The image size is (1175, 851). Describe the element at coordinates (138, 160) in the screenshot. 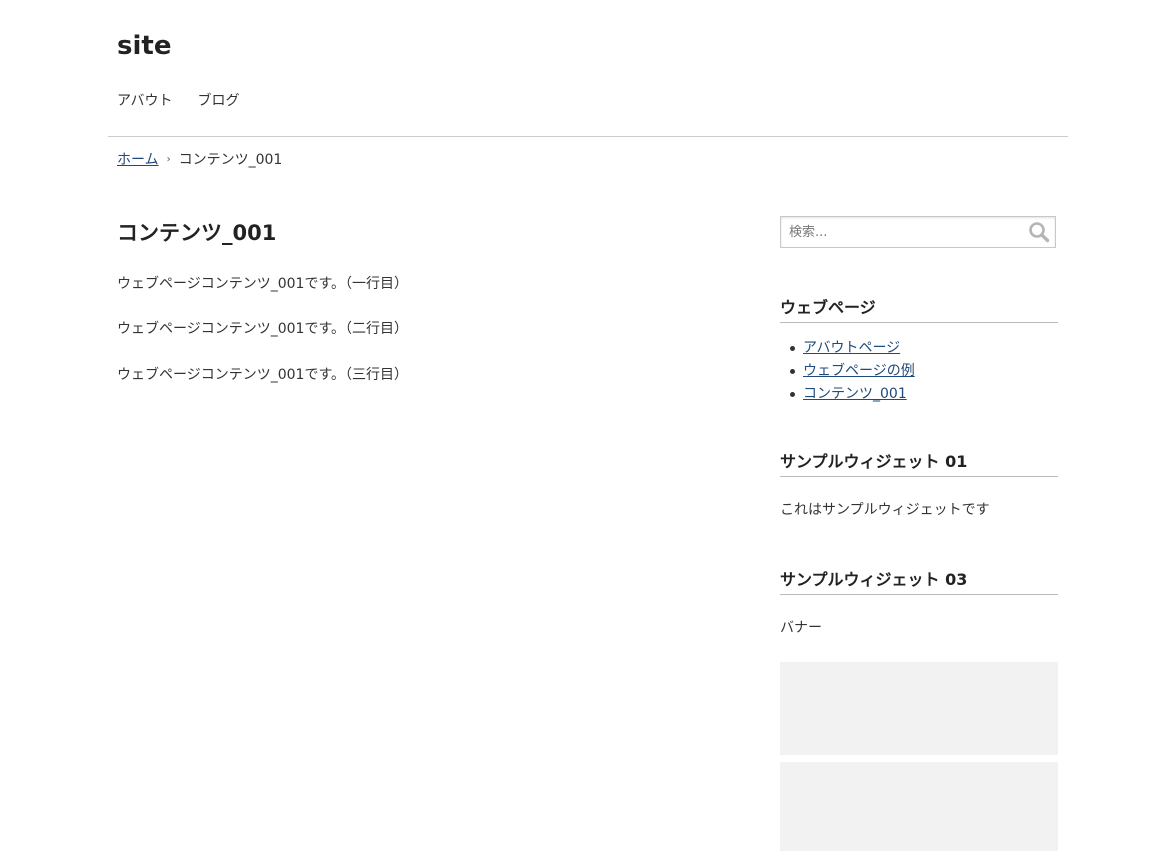

I see `breadcrumb-home-link: ホーム` at that location.